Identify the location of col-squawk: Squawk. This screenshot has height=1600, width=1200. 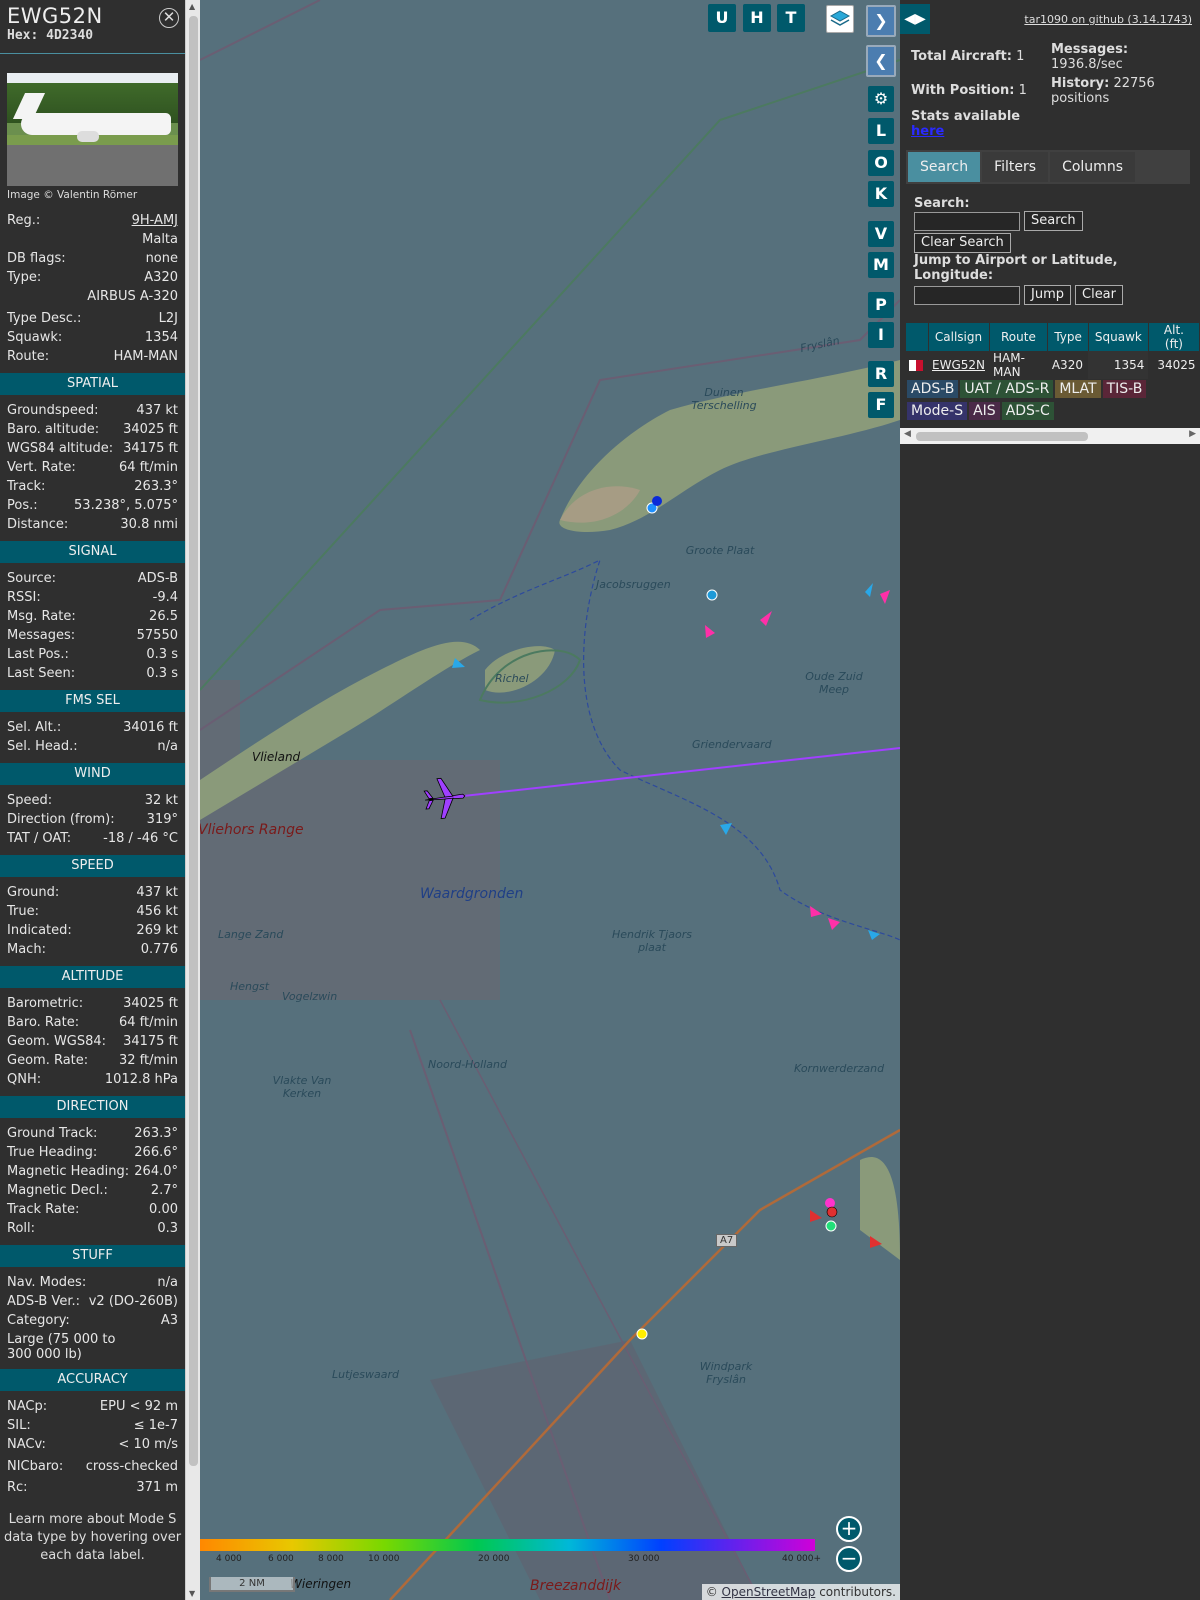
(1118, 337).